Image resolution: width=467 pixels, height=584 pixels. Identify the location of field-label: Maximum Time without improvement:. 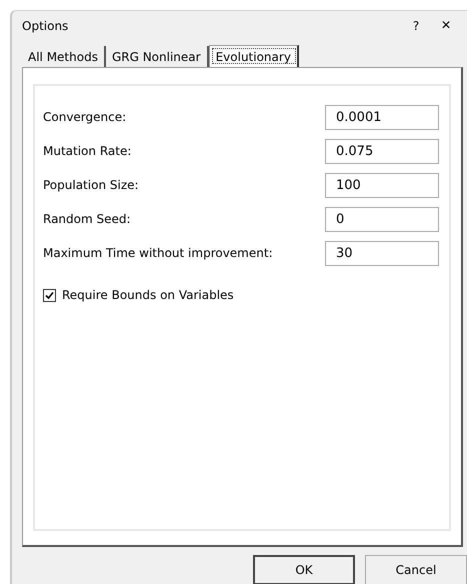
(158, 253).